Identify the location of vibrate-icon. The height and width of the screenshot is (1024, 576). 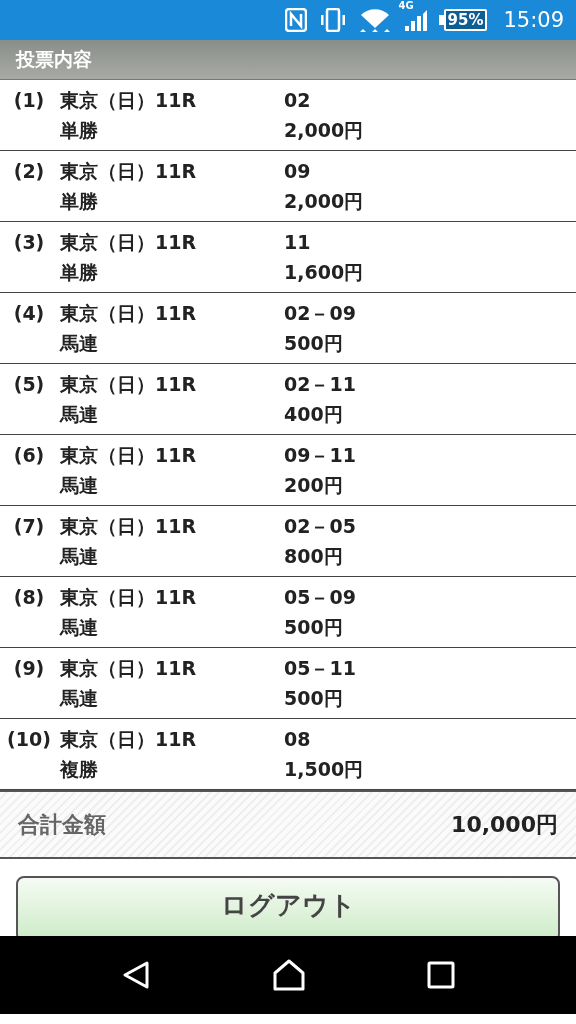
(332, 20).